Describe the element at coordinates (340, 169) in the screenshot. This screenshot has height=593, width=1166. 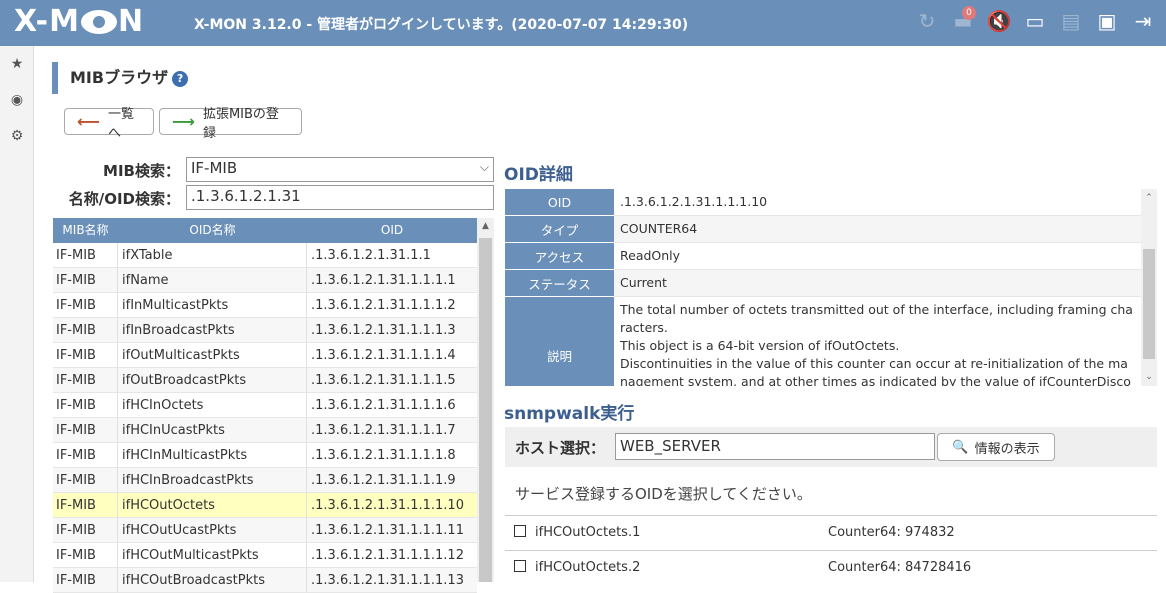
I see `mib-search-select: IF-MIB ⌵` at that location.